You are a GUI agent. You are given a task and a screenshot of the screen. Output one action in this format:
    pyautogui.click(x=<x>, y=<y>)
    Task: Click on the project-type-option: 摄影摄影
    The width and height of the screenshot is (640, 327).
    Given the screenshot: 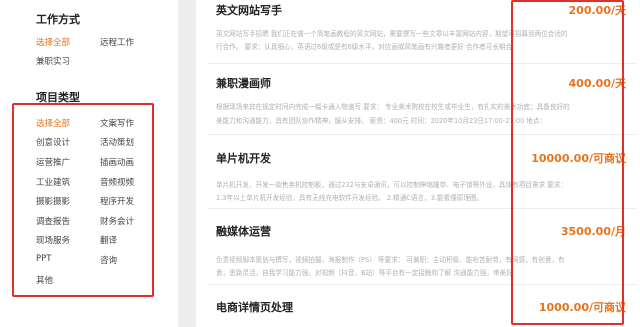 What is the action you would take?
    pyautogui.click(x=53, y=201)
    